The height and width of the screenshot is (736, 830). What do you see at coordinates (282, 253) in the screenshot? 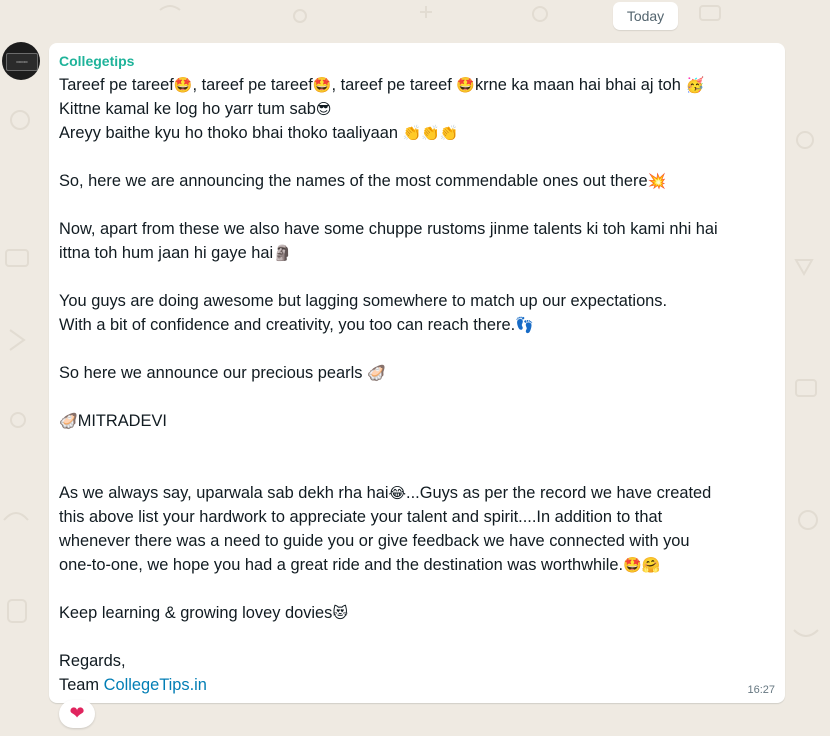
I see `emoji-icon: 🗿` at bounding box center [282, 253].